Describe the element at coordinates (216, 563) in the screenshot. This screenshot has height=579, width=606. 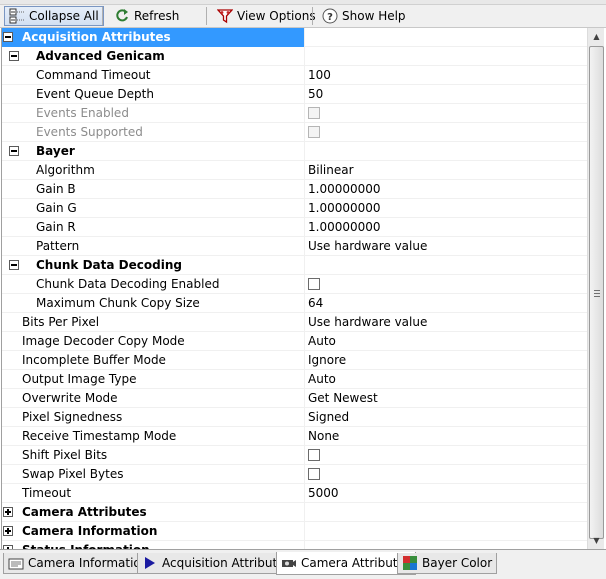
I see `tab-acquisition-attributes: Acquisition Attributes` at that location.